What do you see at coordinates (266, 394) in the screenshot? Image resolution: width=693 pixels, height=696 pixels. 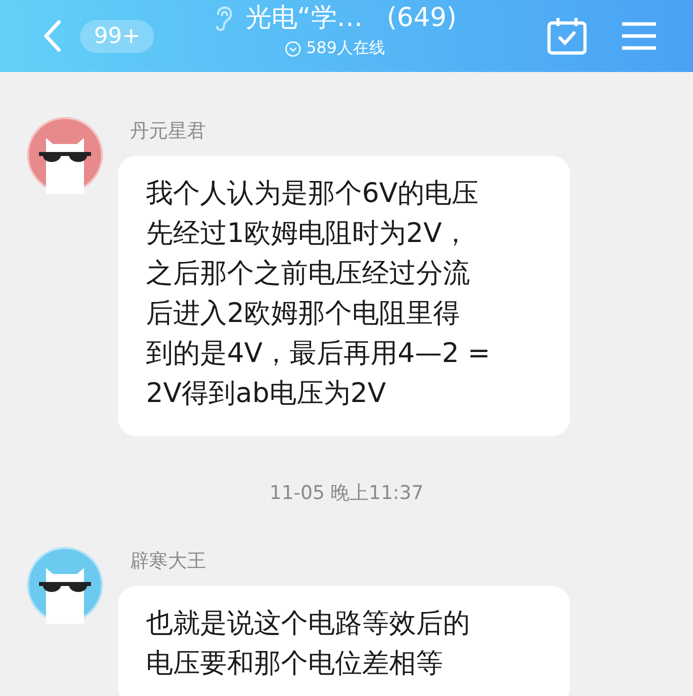 I see `message-line: 2V得到ab电压为2V` at bounding box center [266, 394].